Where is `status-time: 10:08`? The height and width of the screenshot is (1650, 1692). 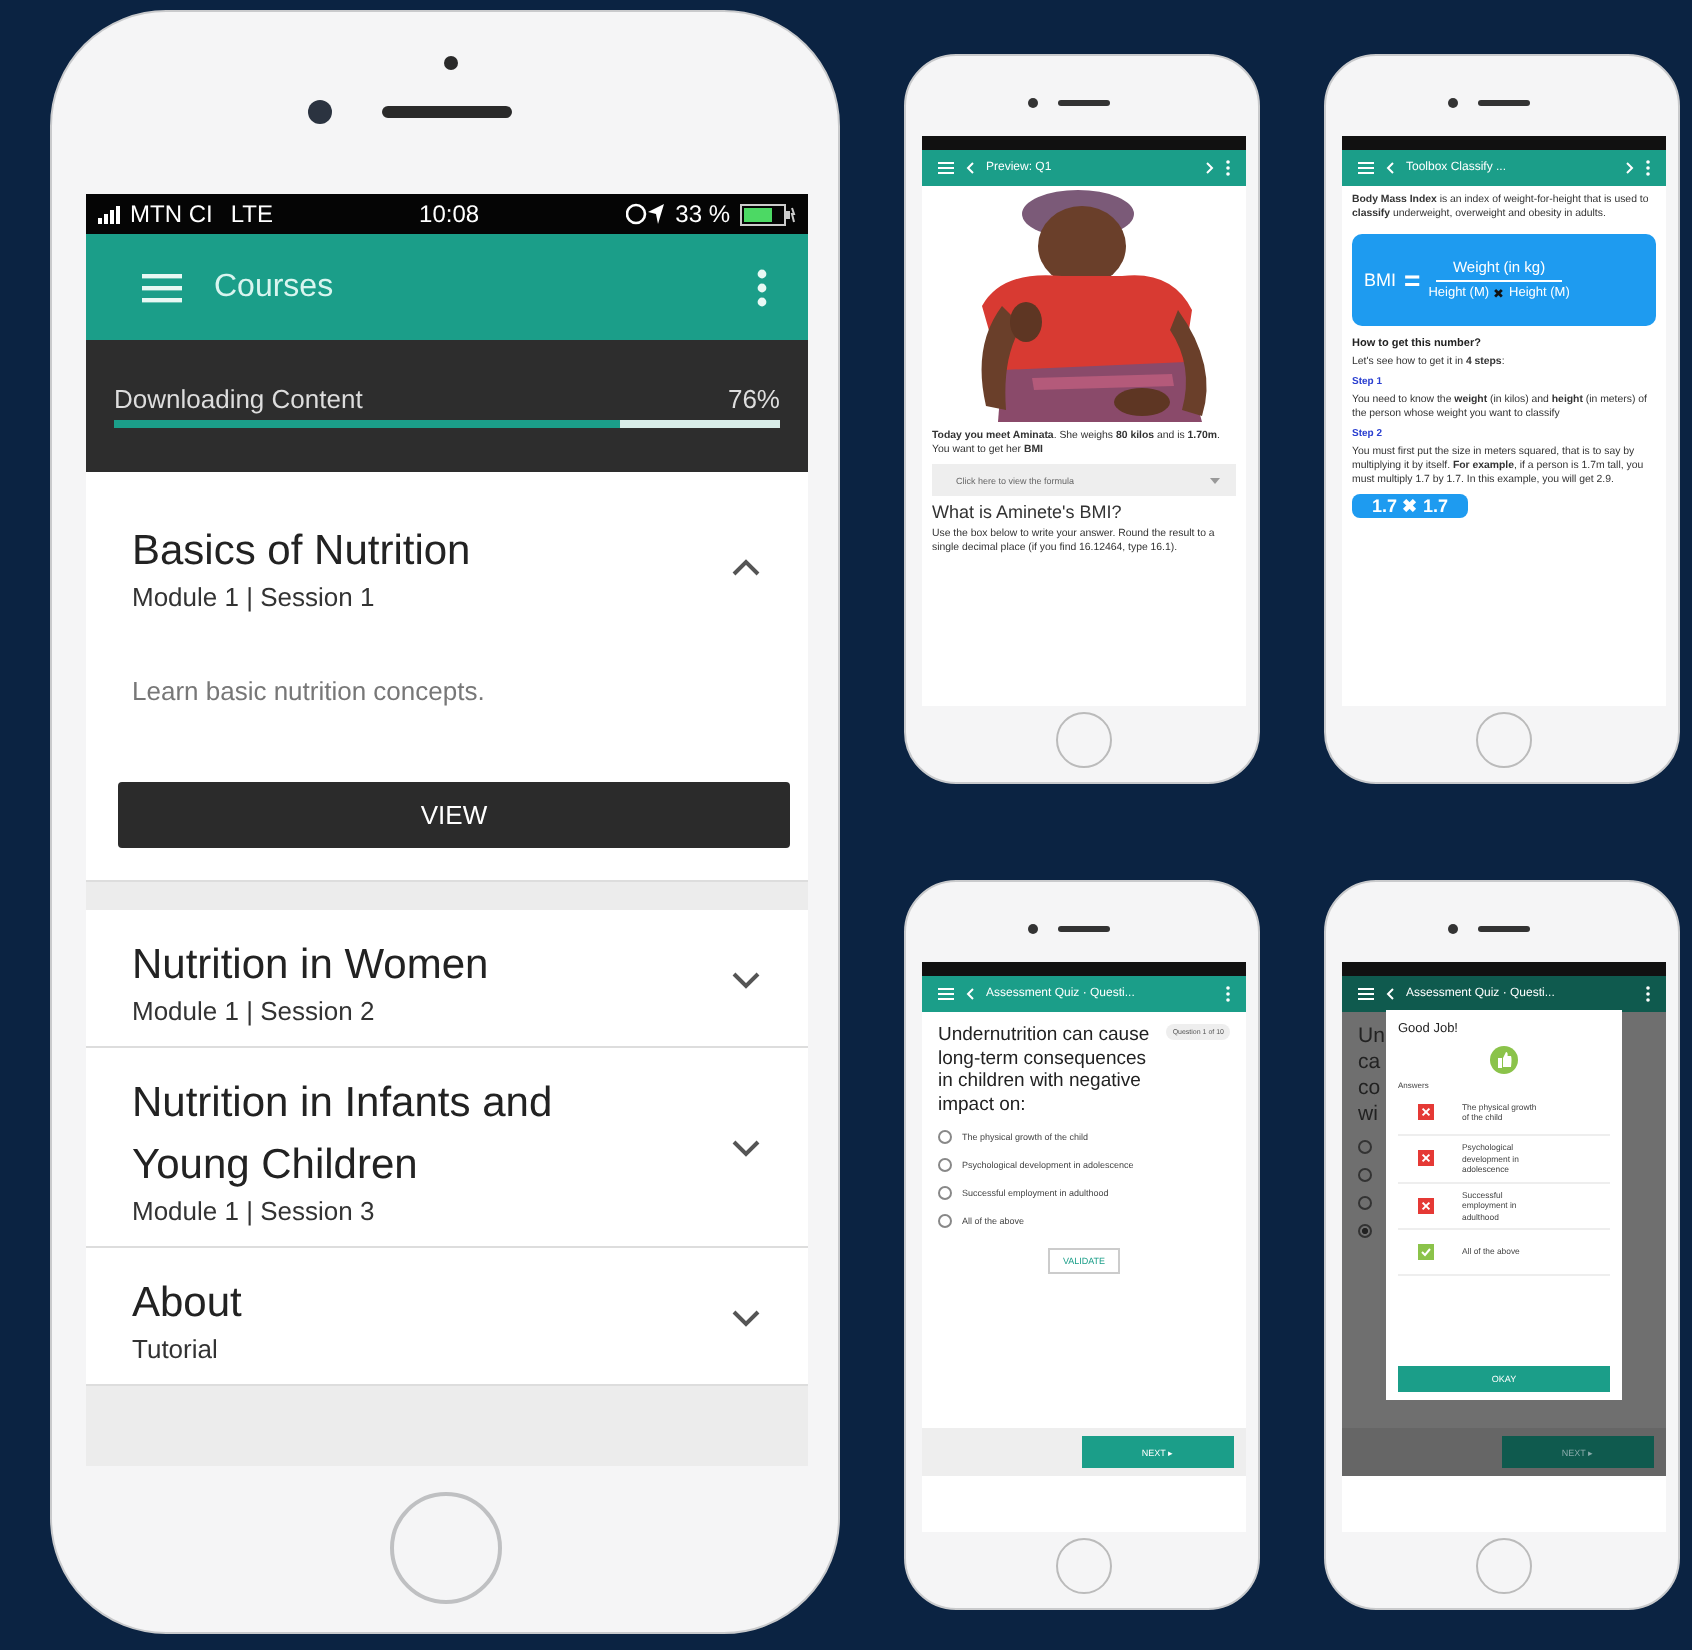
status-time: 10:08 is located at coordinates (449, 214).